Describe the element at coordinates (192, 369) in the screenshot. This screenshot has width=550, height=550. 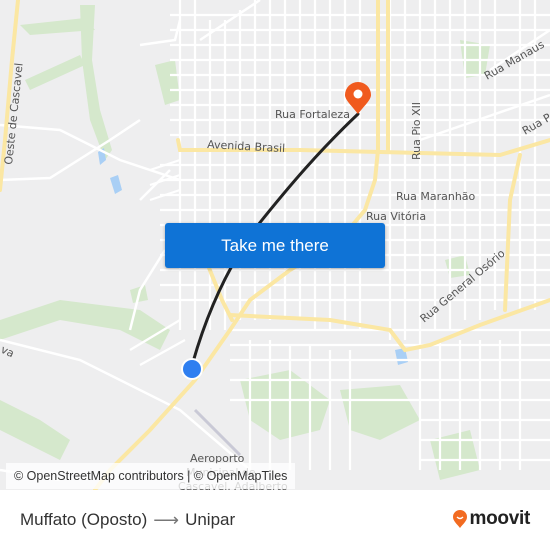
I see `origin-marker` at that location.